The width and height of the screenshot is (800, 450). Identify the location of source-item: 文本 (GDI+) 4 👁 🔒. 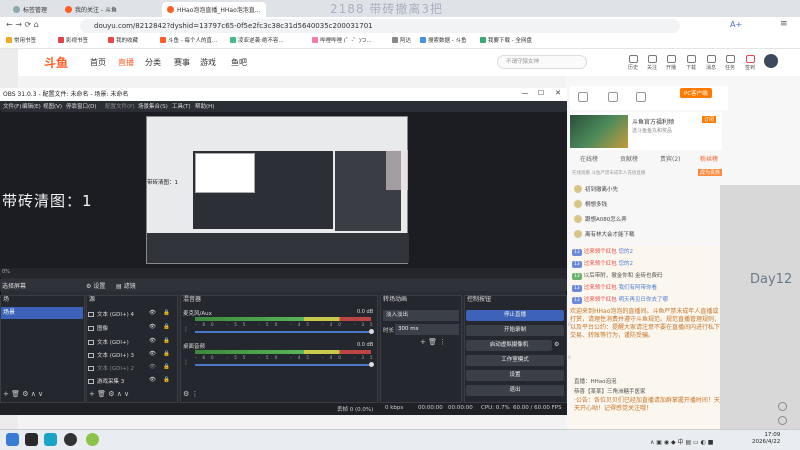
(132, 314).